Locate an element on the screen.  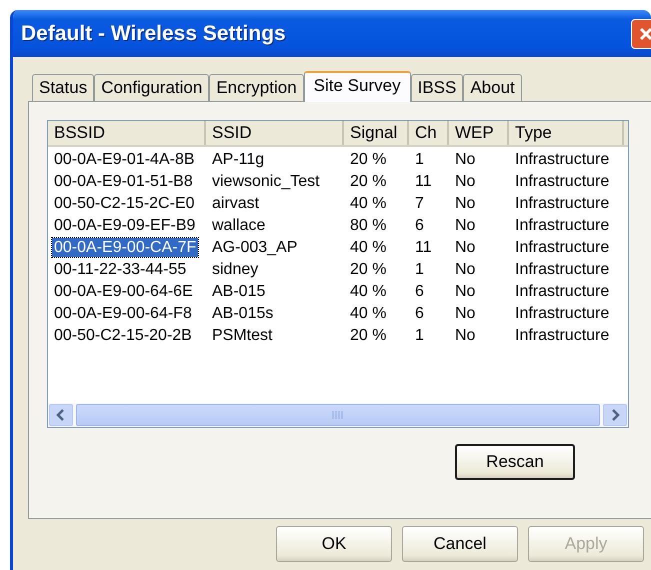
table-cell-text: AB-015 is located at coordinates (238, 291).